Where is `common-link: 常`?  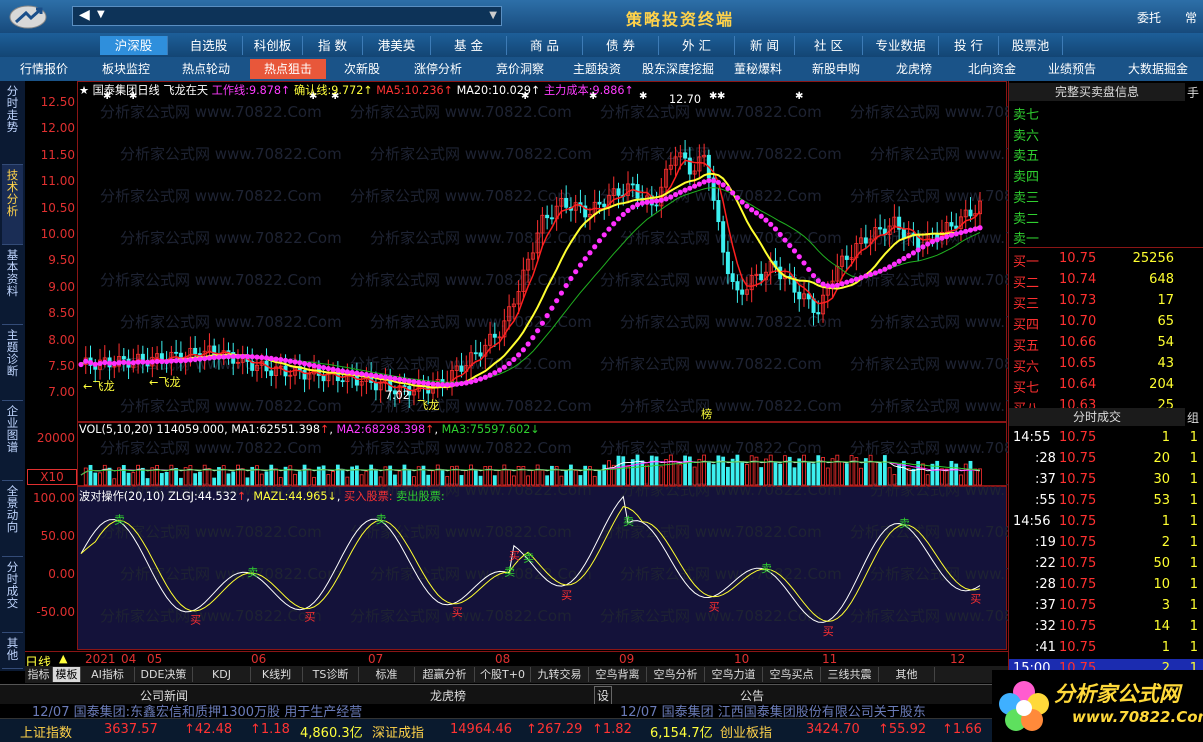 common-link: 常 is located at coordinates (1191, 17).